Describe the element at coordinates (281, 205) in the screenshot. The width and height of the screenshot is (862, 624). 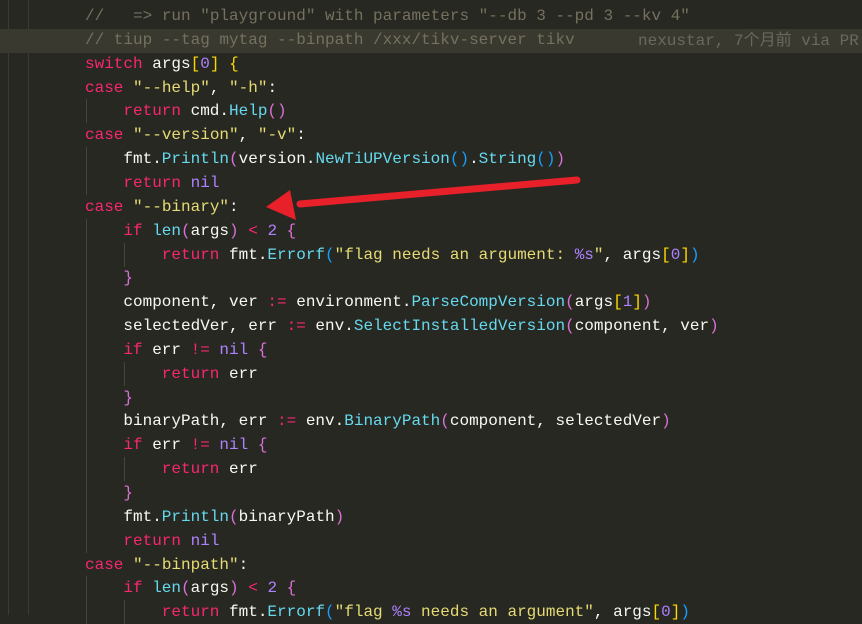
I see `arrow-head` at that location.